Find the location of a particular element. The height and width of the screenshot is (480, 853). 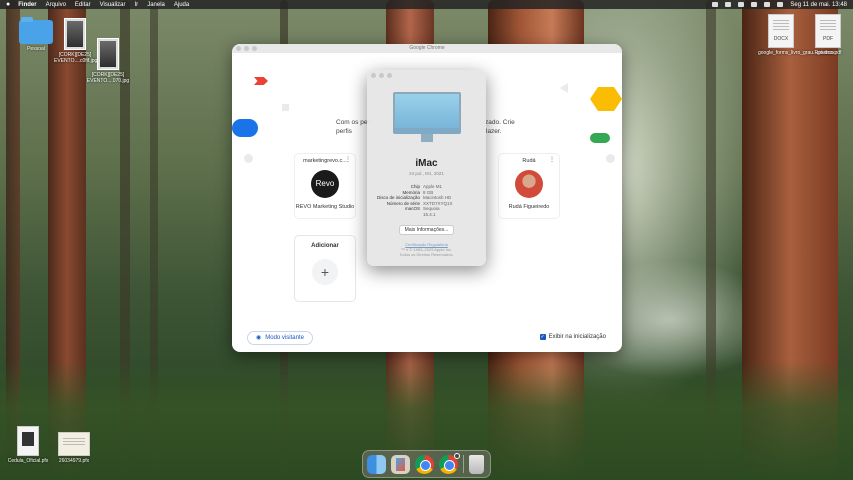

add-profile-card: Adicionar + is located at coordinates (325, 268).